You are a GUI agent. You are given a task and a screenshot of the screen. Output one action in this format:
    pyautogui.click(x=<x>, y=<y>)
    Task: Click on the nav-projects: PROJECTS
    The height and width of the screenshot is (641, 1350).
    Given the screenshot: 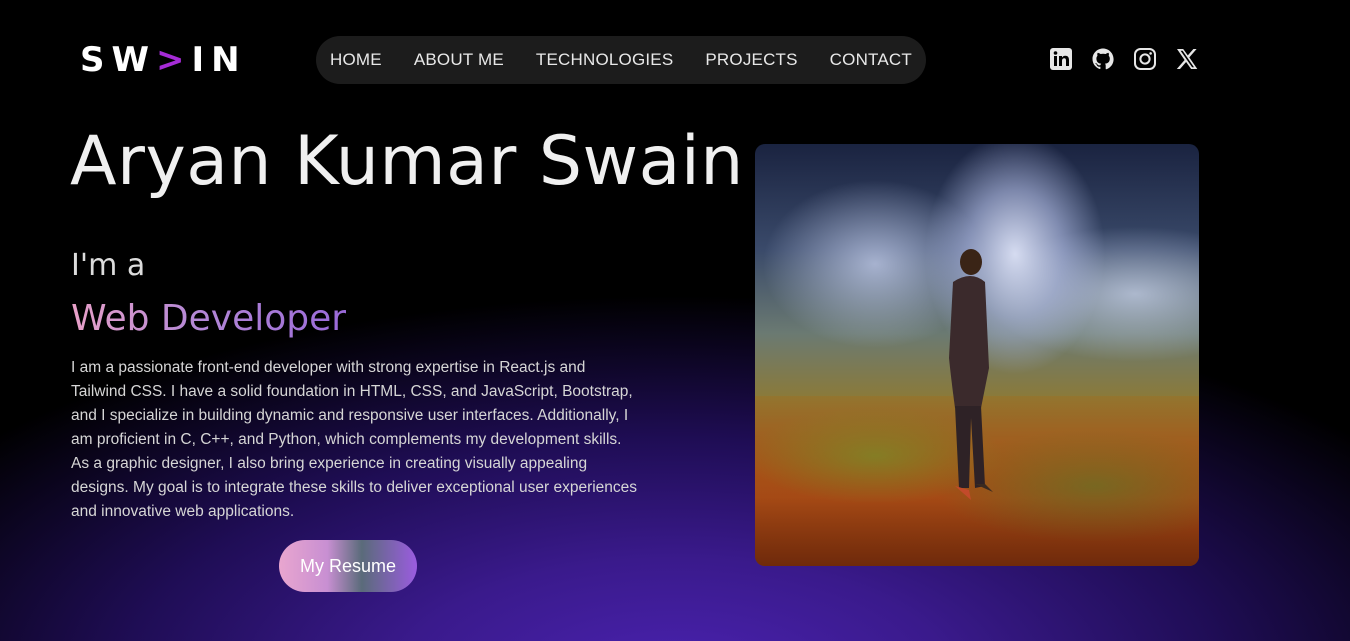 What is the action you would take?
    pyautogui.click(x=751, y=60)
    